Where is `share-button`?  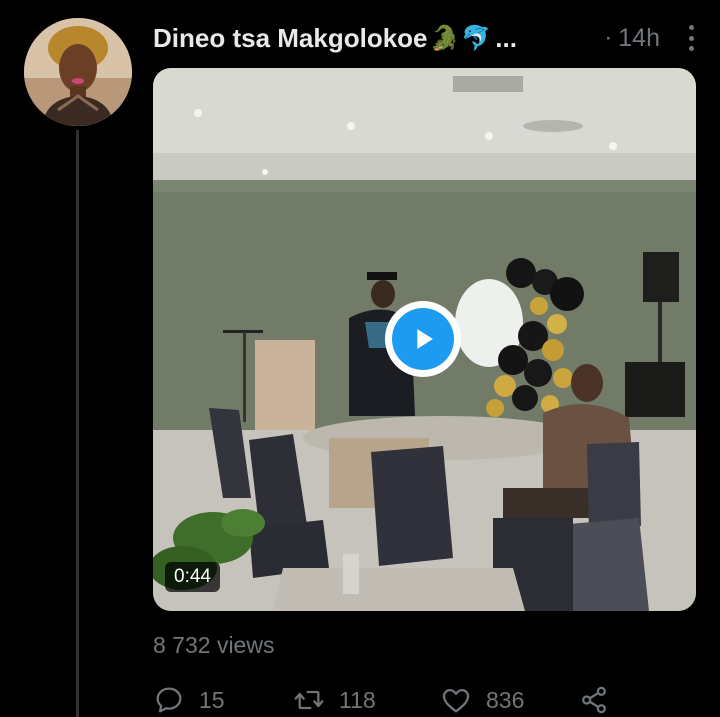 share-button is located at coordinates (601, 700).